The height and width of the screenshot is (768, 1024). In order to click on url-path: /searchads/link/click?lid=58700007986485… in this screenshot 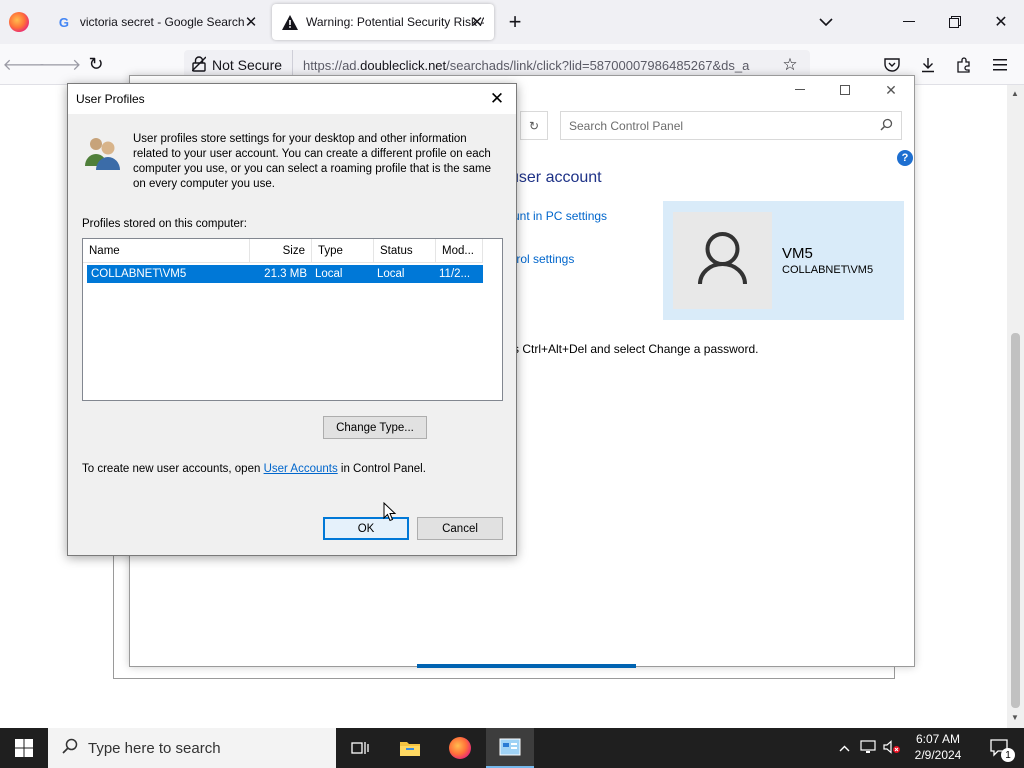, I will do `click(598, 65)`.